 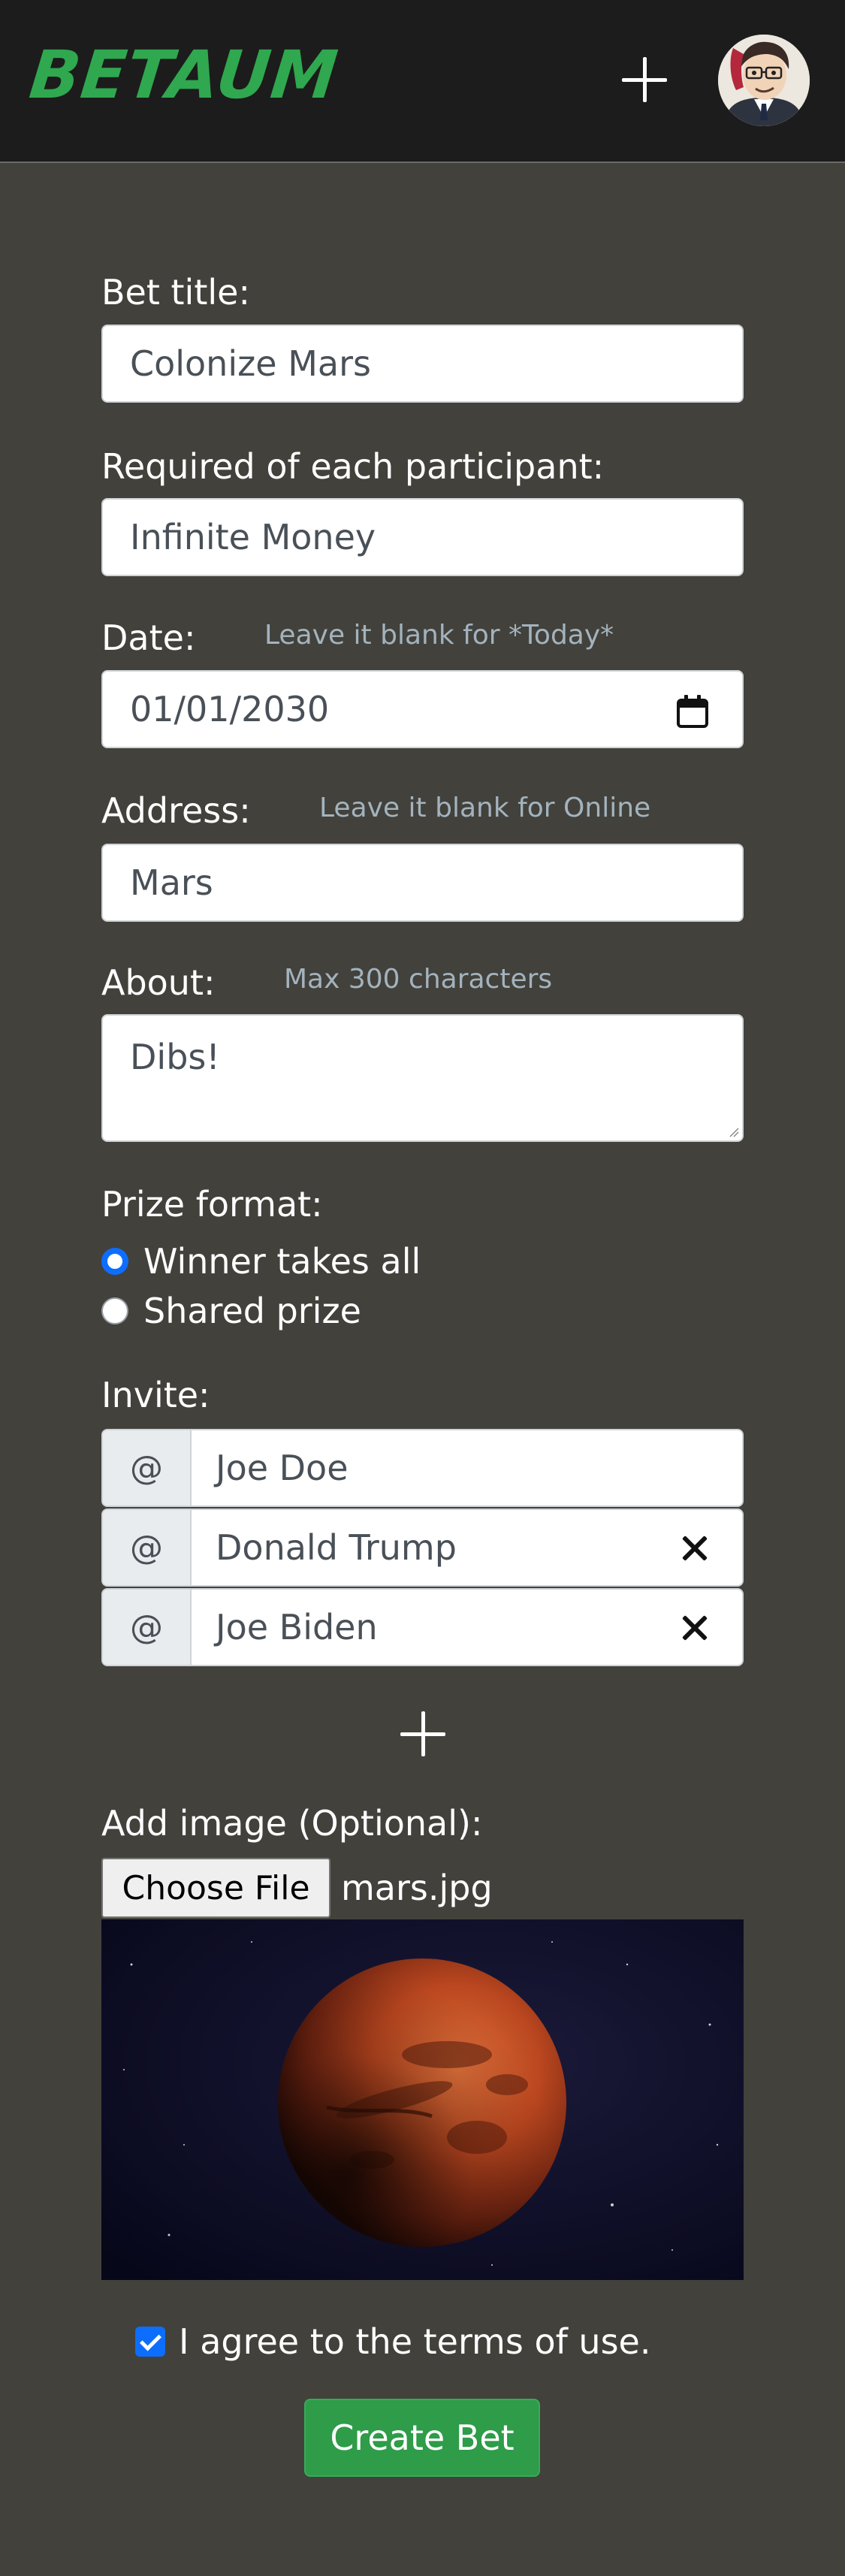 What do you see at coordinates (250, 363) in the screenshot?
I see `bet-title-value: Colonize Mars` at bounding box center [250, 363].